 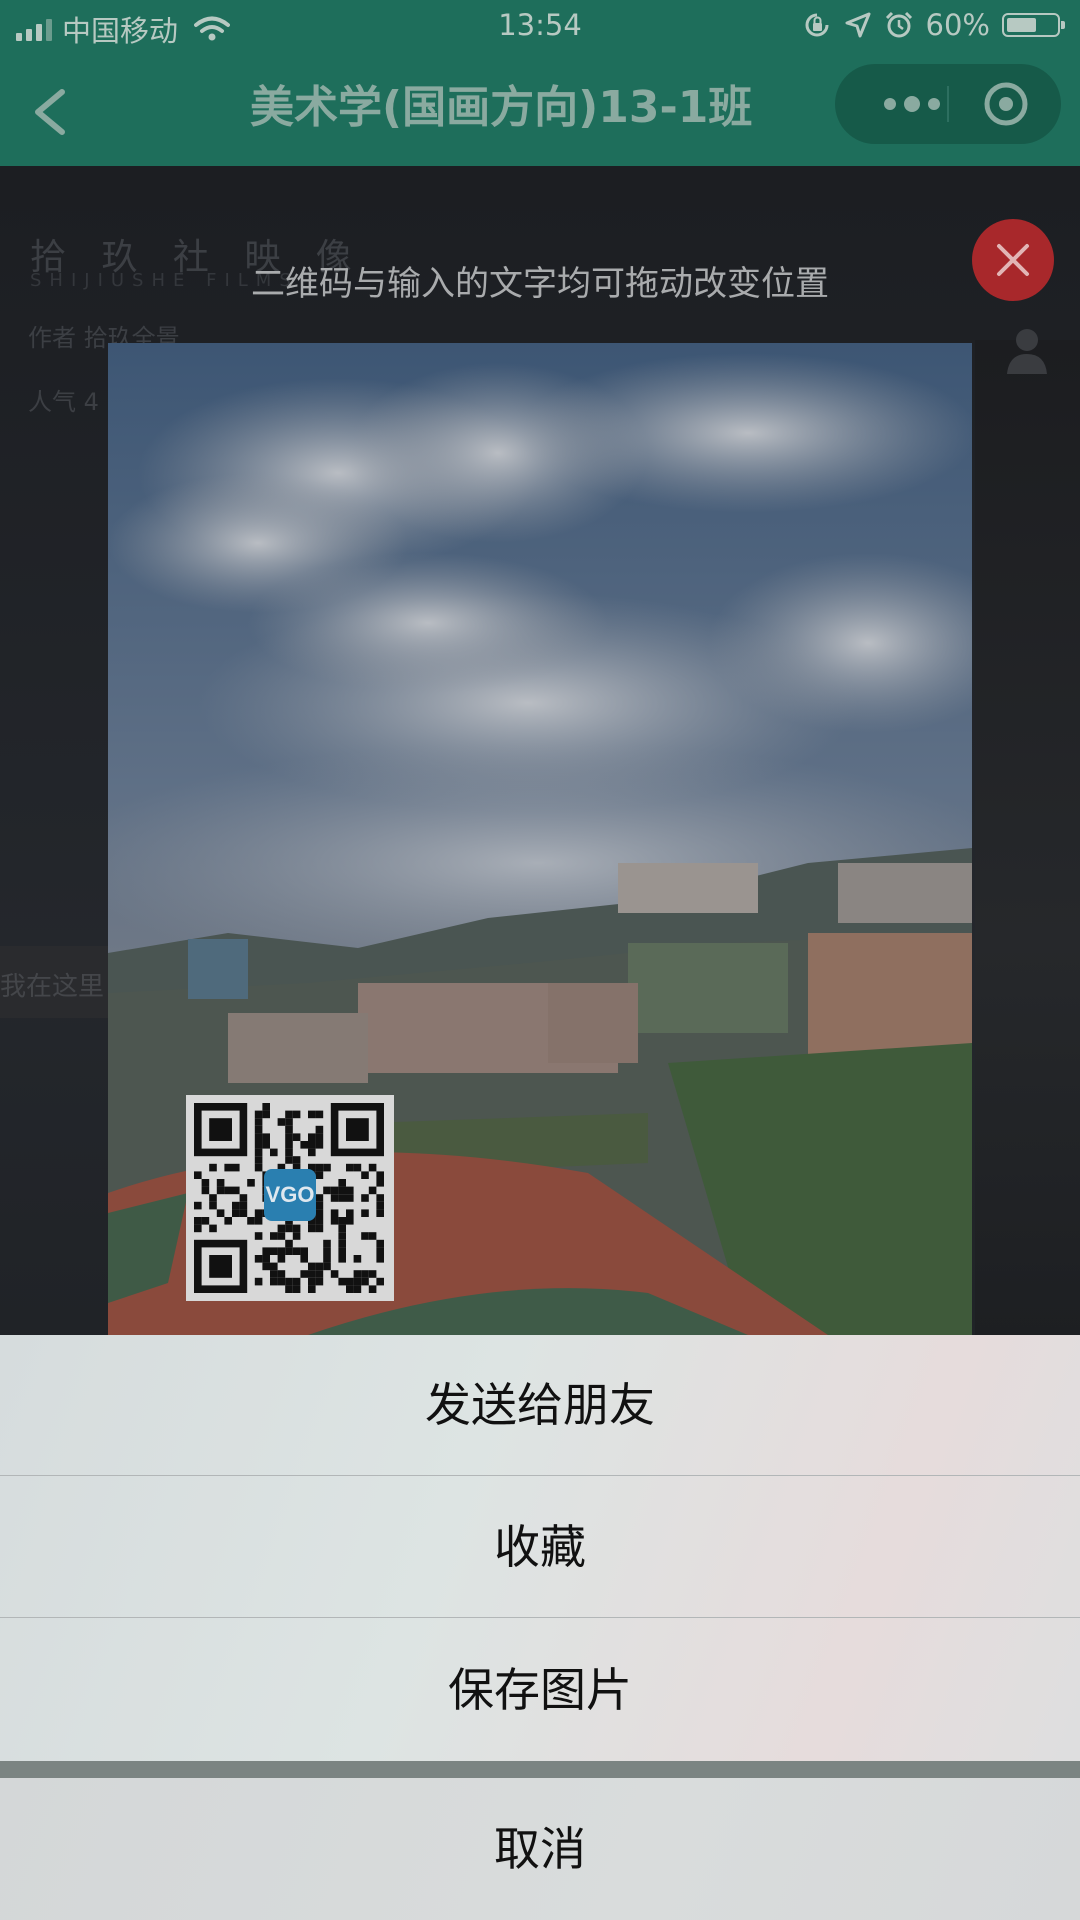 I want to click on location-icon, so click(x=858, y=25).